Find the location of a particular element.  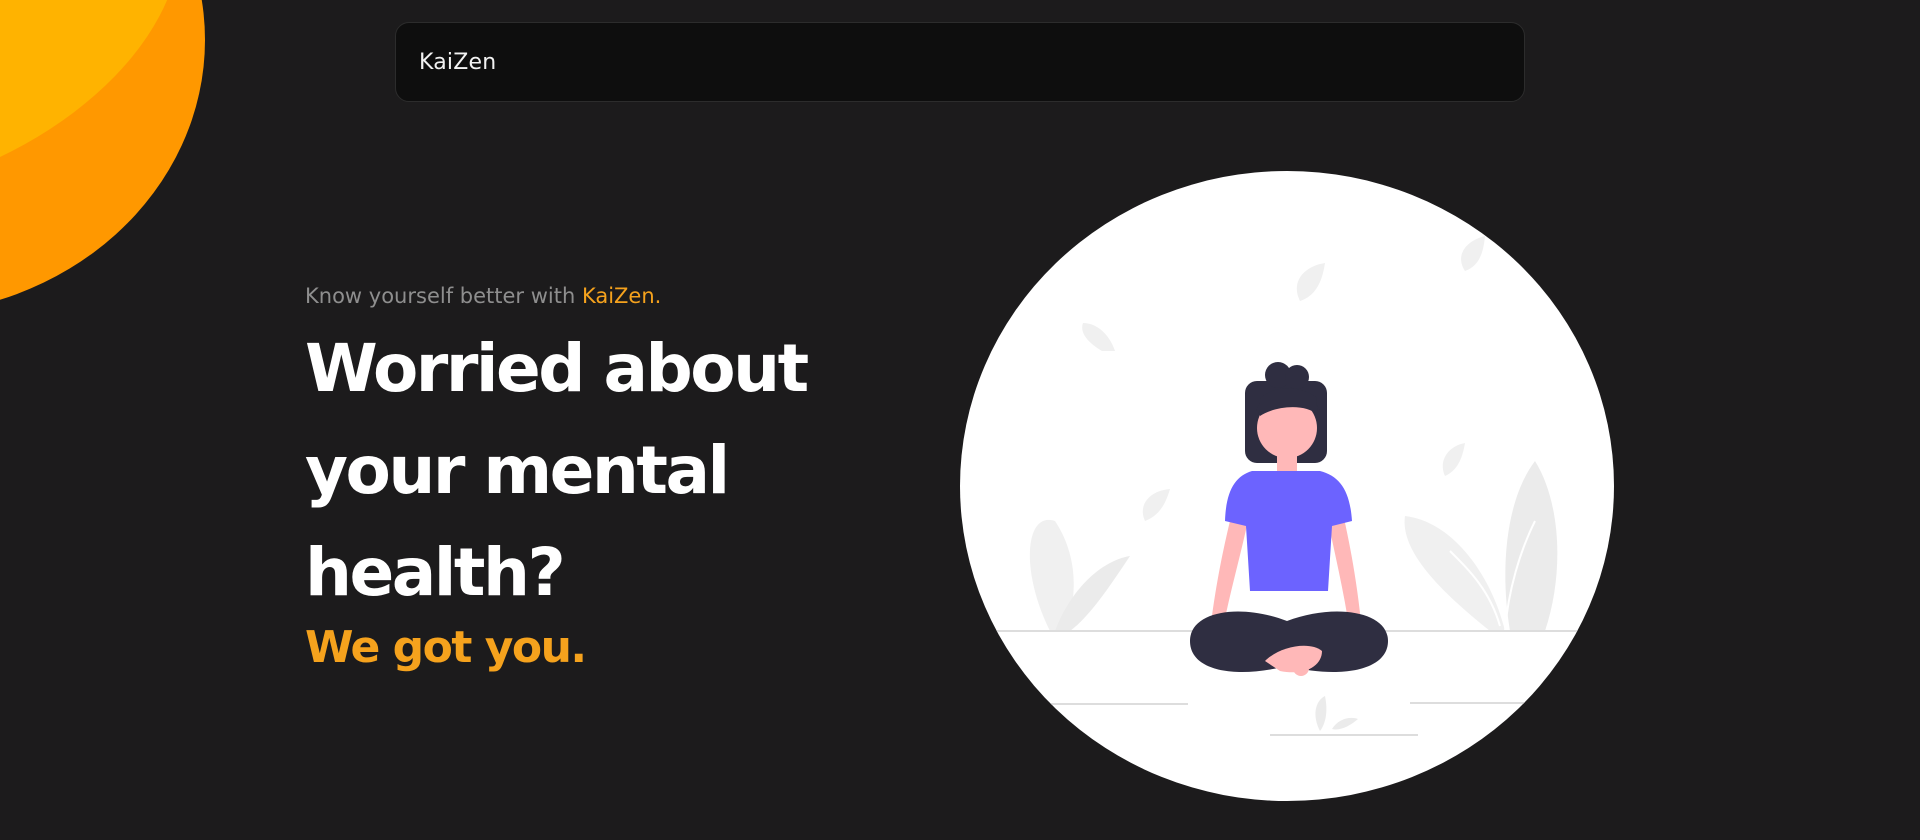

tagline-brand: KaiZen is located at coordinates (618, 296).